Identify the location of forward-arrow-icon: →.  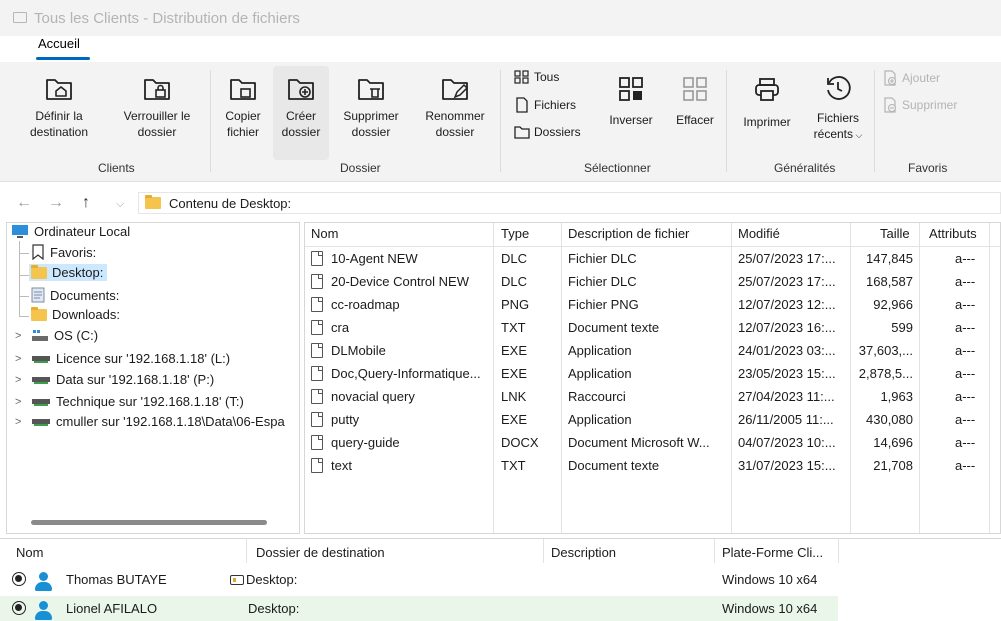
(56, 203).